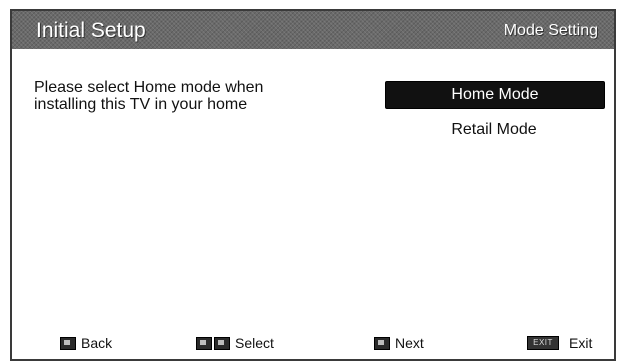 The height and width of the screenshot is (364, 632). I want to click on home-mode-option: Home Mode, so click(495, 95).